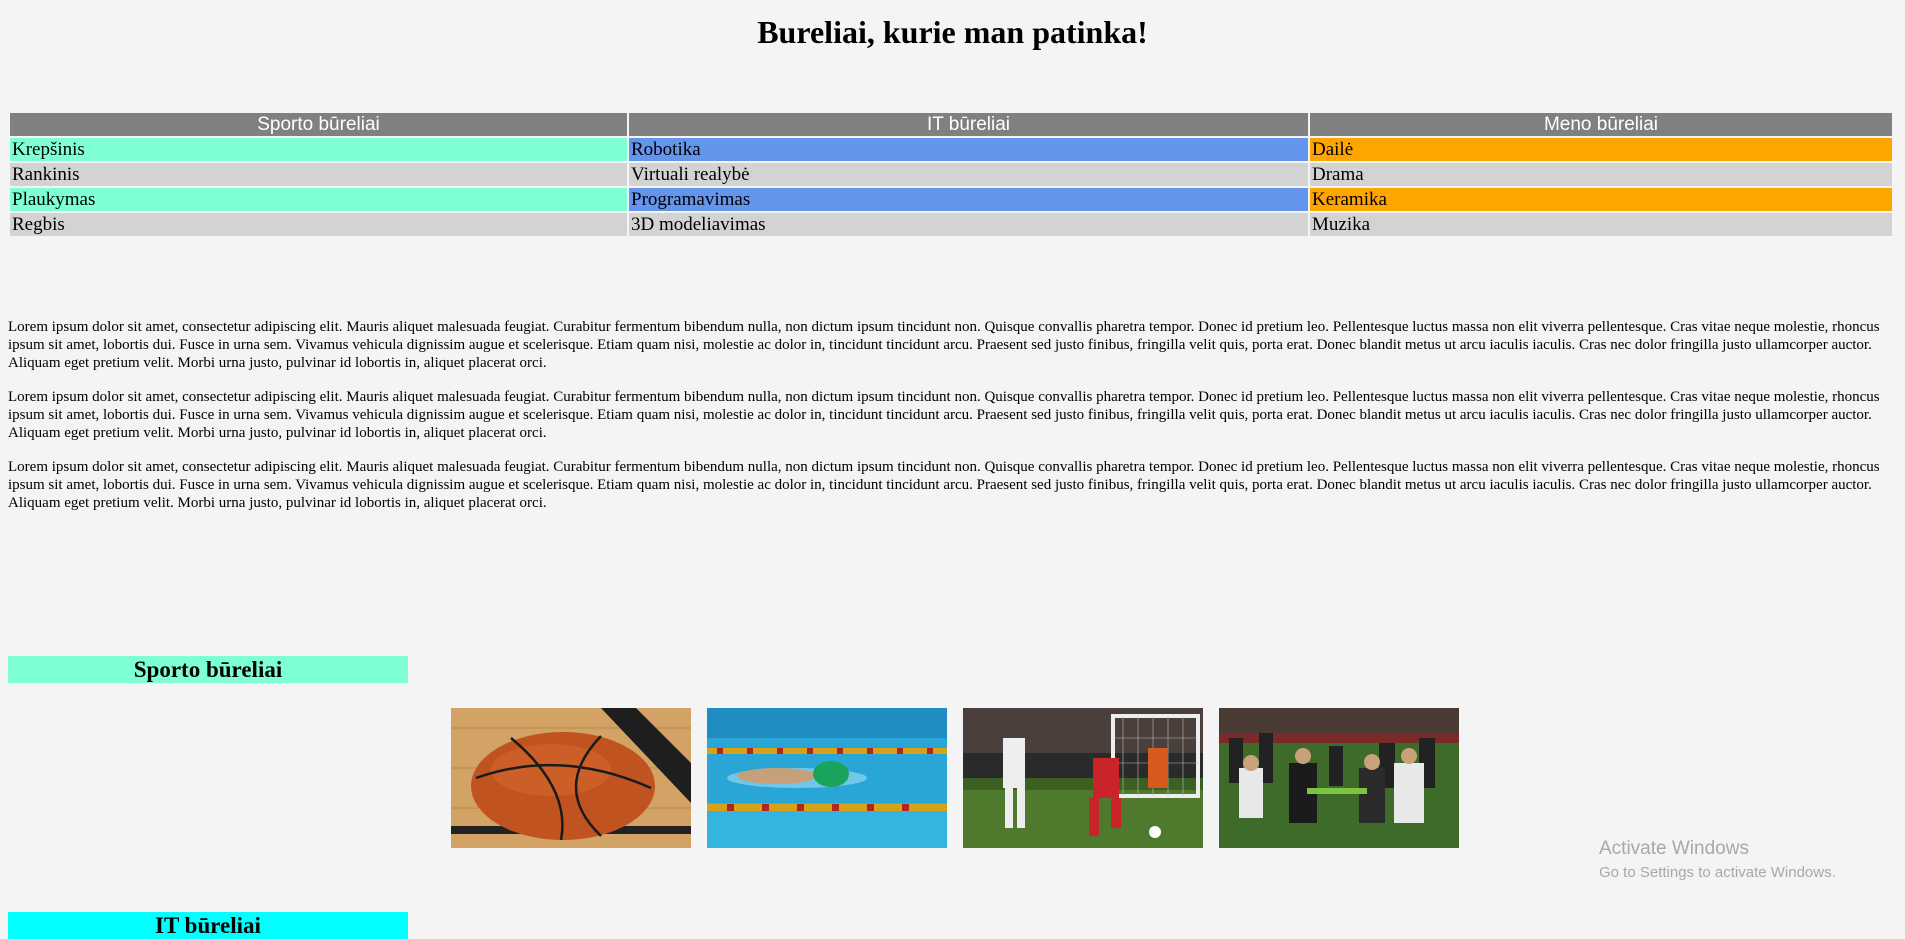  I want to click on swimming-photo, so click(827, 778).